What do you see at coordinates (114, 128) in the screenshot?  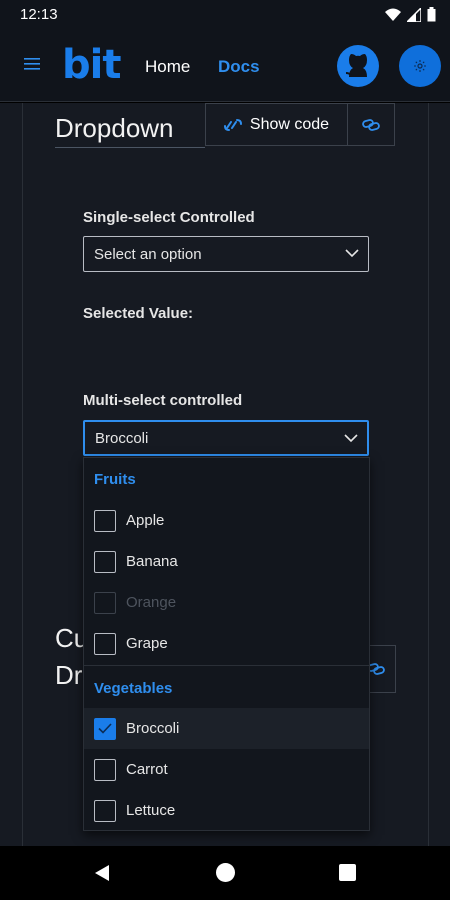 I see `section-title: Dropdown` at bounding box center [114, 128].